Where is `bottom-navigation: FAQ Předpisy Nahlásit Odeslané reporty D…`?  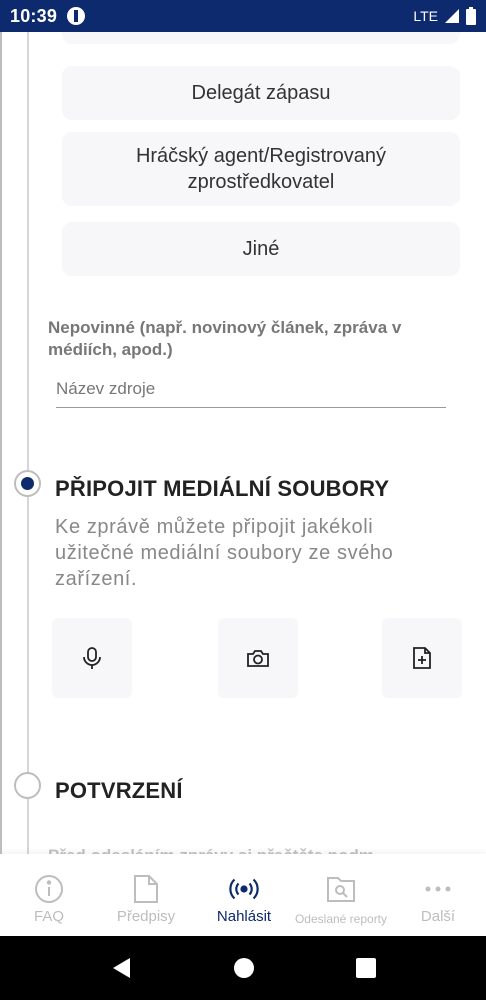 bottom-navigation: FAQ Předpisy Nahlásit Odeslané reporty D… is located at coordinates (243, 895).